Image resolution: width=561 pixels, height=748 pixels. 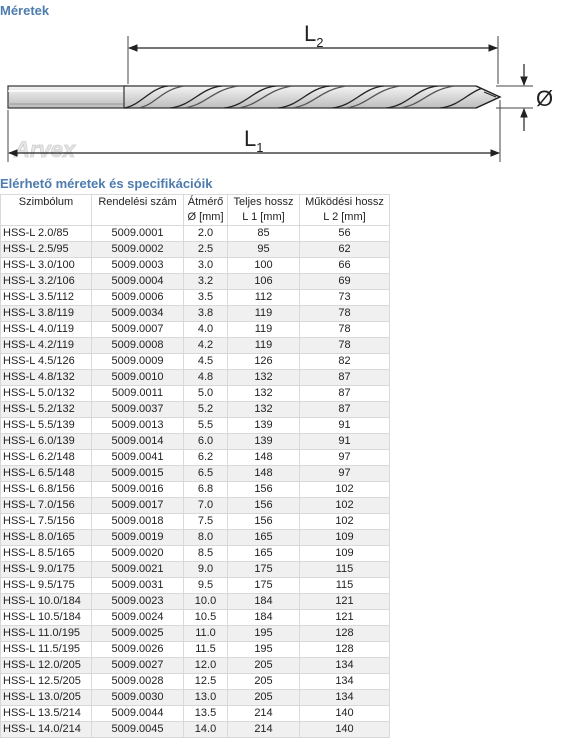 I want to click on cell-diameter: 6.2, so click(x=205, y=457).